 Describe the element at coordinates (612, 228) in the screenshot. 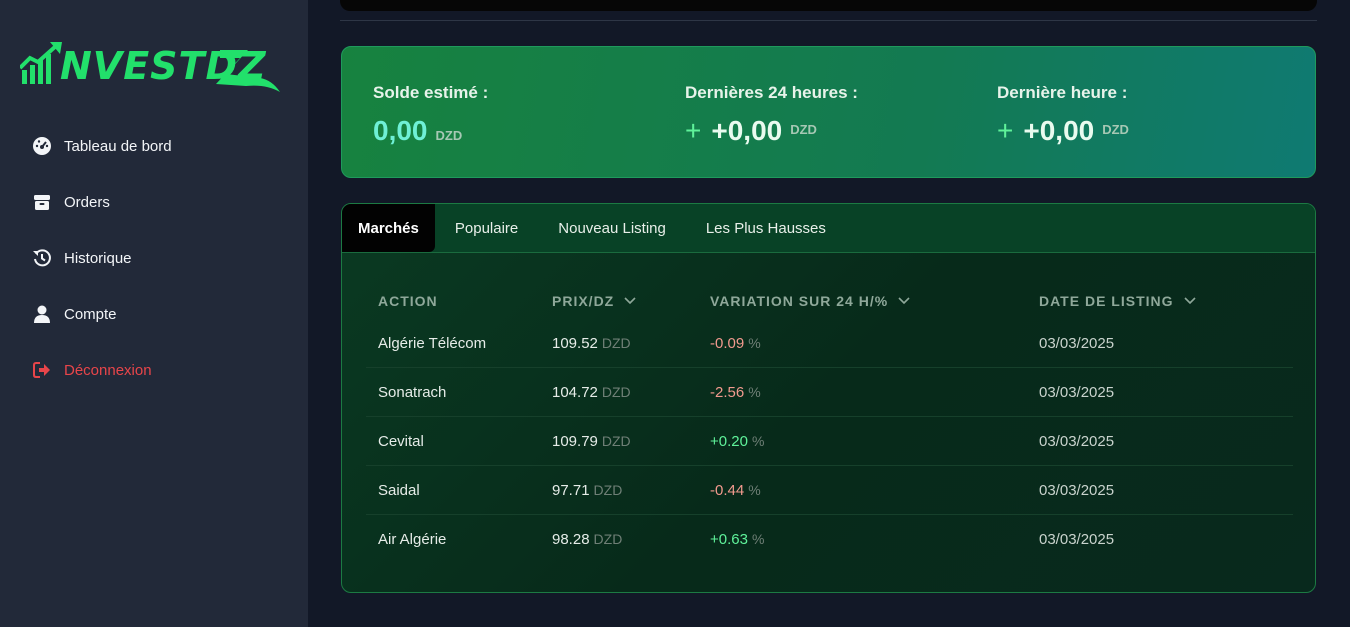

I see `tab-new-listing: Nouveau Listing` at that location.